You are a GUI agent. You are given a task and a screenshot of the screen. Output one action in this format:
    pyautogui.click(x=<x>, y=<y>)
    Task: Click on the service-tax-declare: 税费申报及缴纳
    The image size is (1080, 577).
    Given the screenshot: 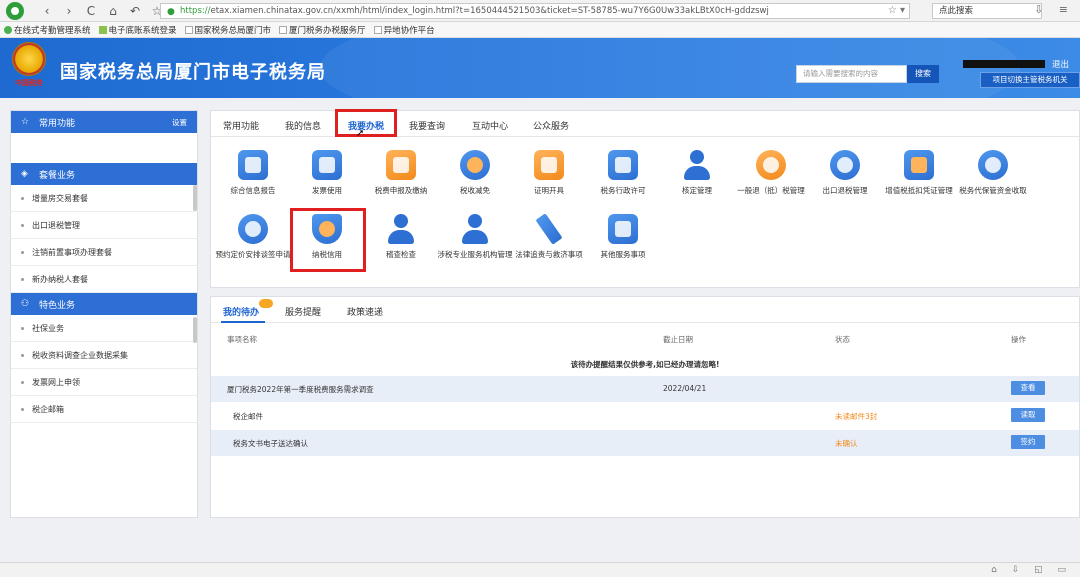 What is the action you would take?
    pyautogui.click(x=401, y=173)
    